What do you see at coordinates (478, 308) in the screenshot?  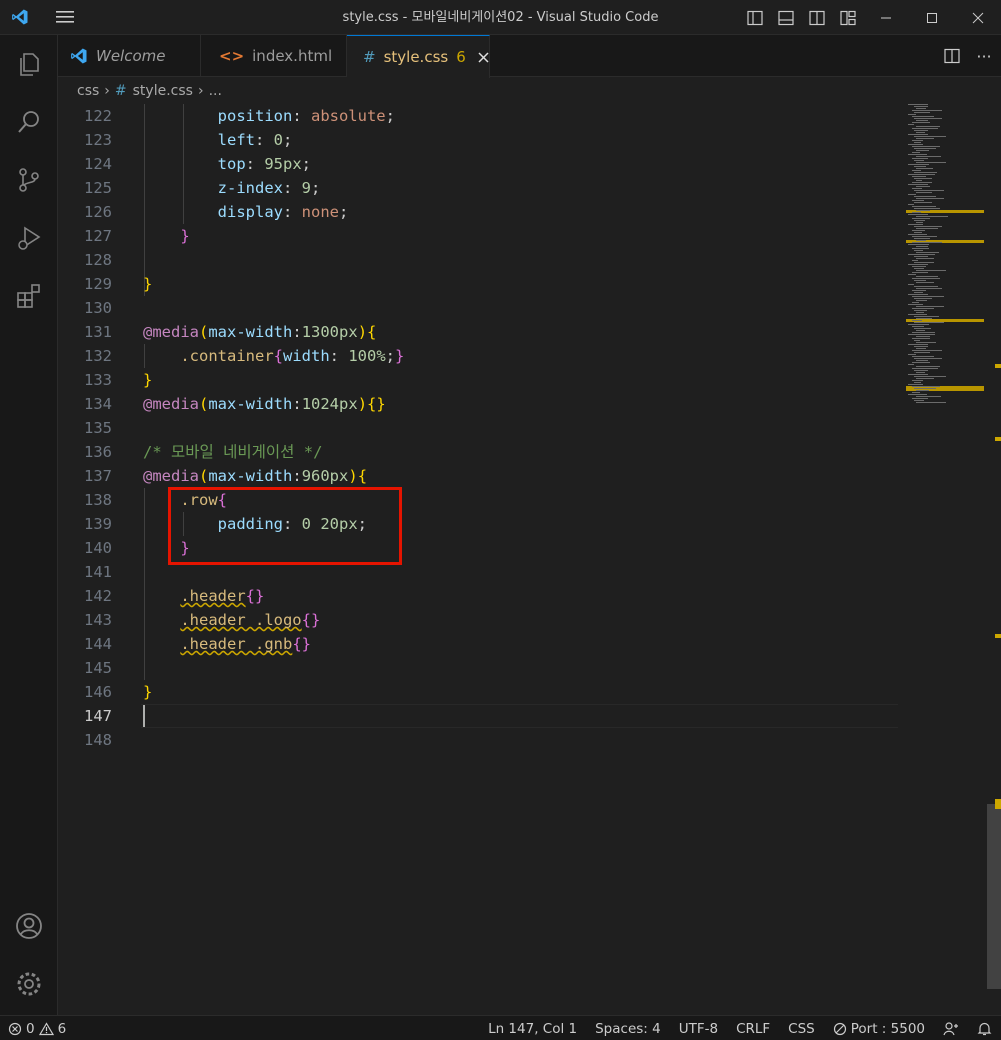 I see `code-line: 130` at bounding box center [478, 308].